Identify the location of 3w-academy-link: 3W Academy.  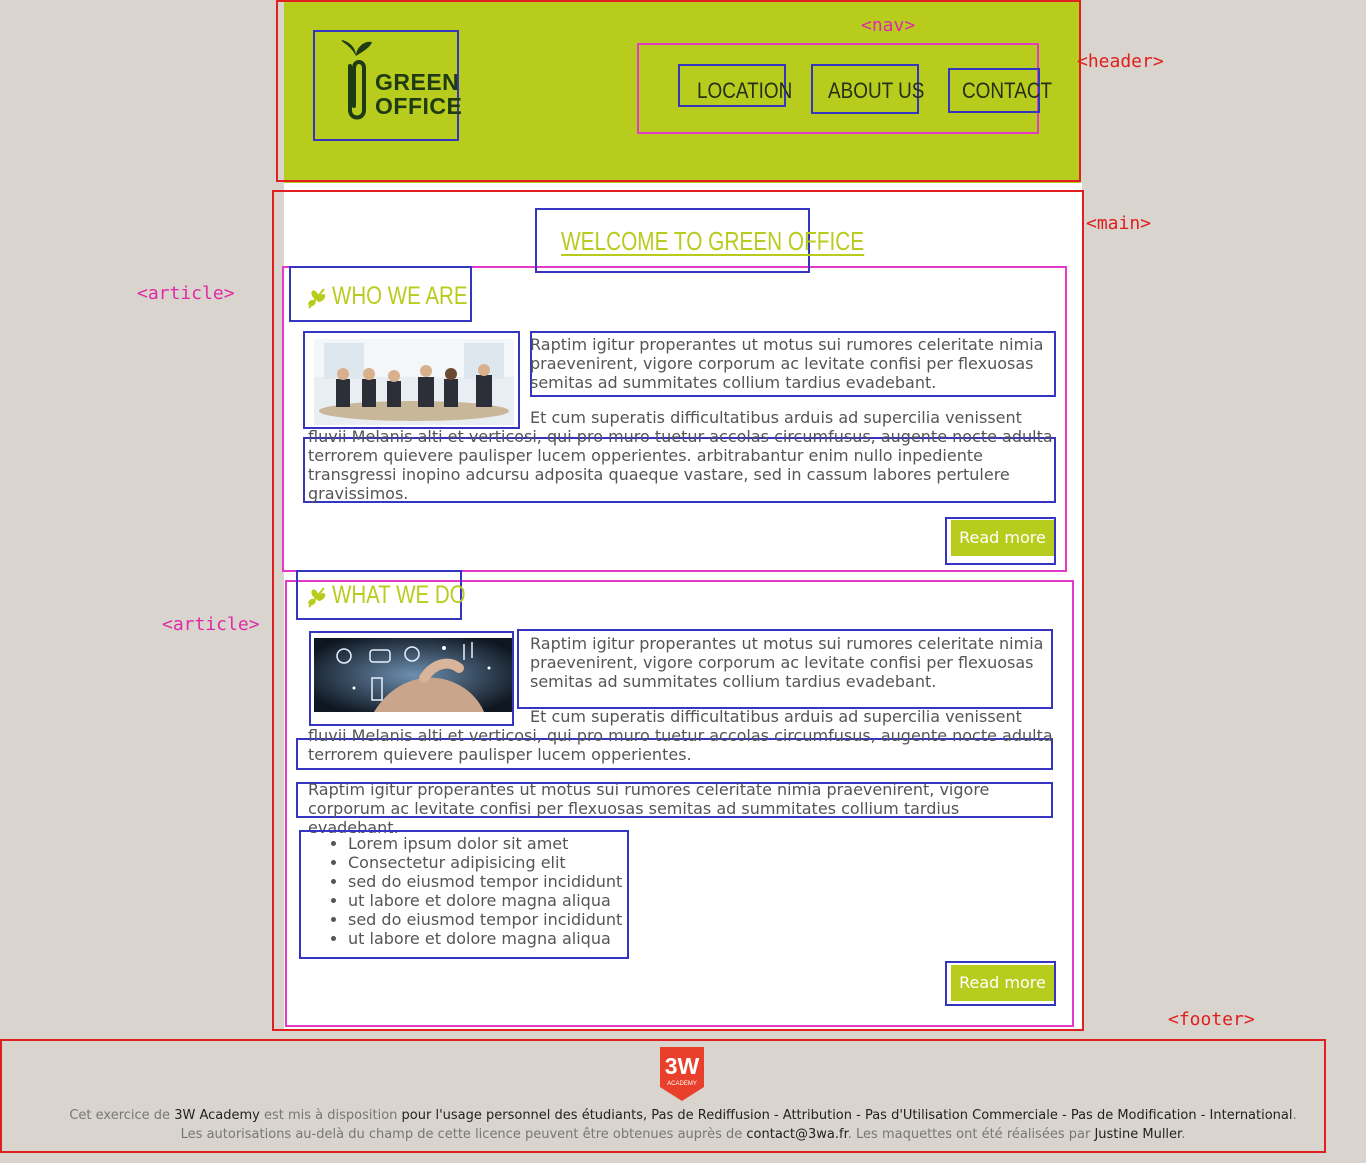
(217, 1115).